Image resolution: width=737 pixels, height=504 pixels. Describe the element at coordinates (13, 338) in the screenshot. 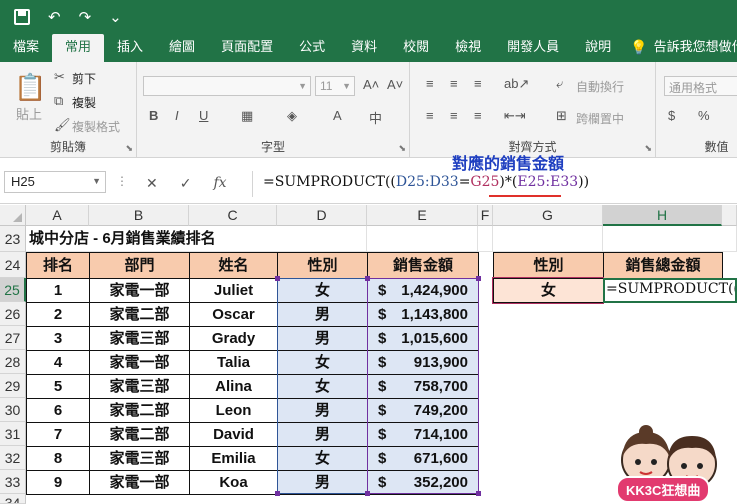

I see `row-header-27: 27` at that location.